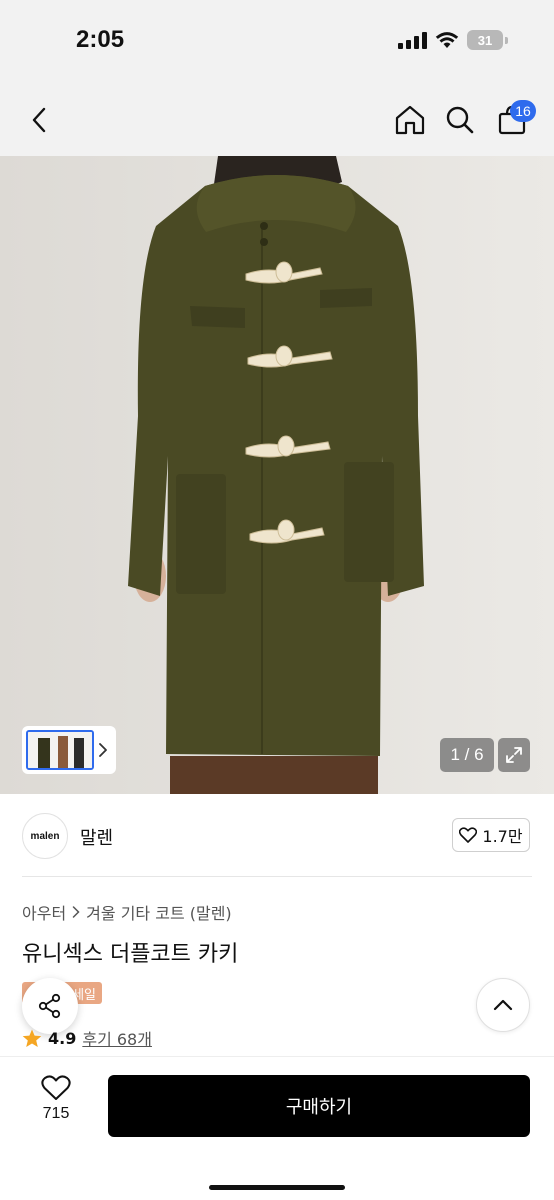 Image resolution: width=554 pixels, height=1200 pixels. What do you see at coordinates (96, 837) in the screenshot?
I see `brand-name: 말렌` at bounding box center [96, 837].